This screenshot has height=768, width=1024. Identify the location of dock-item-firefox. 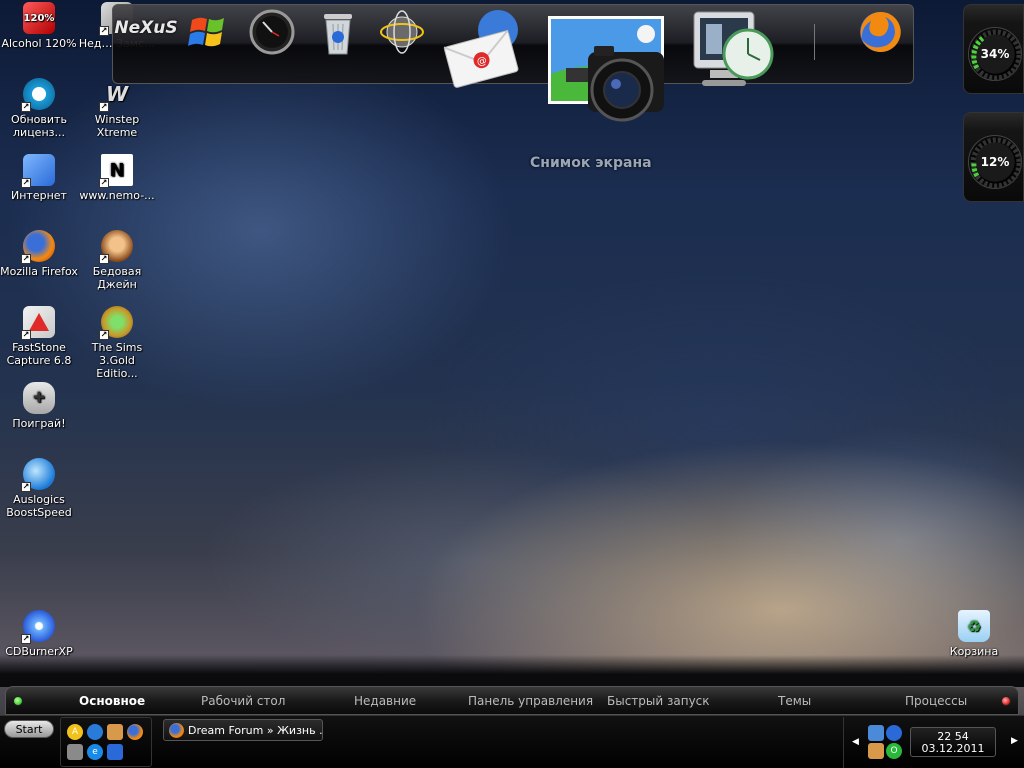
(880, 32).